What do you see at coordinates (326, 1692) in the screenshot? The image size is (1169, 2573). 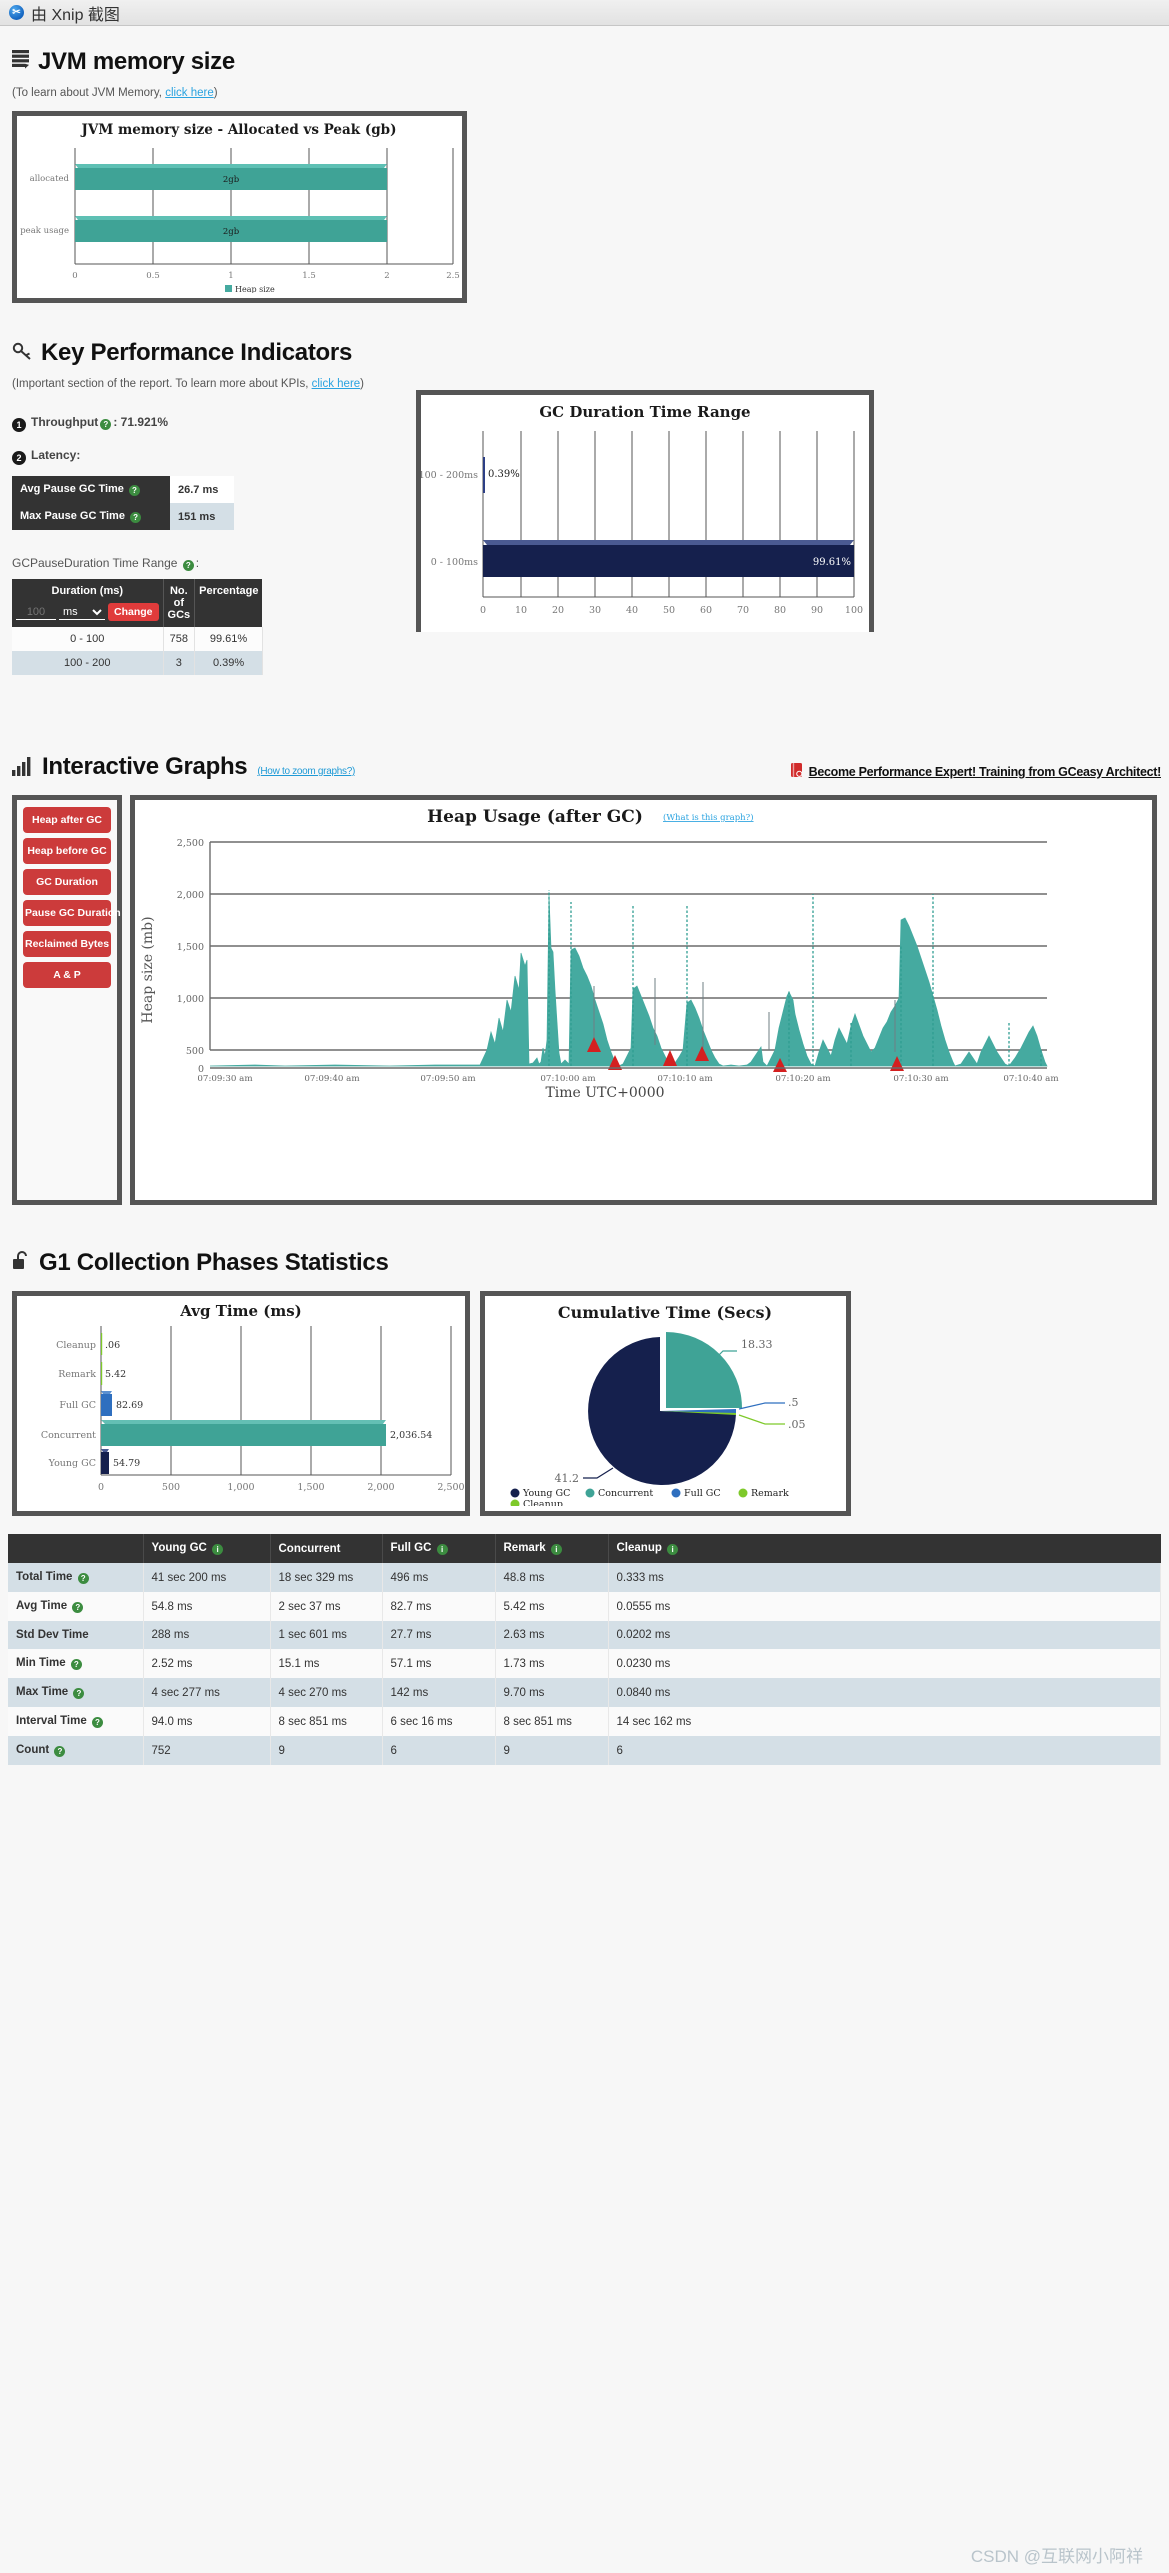 I see `cell-max-concurrent: 4 sec 270 ms` at bounding box center [326, 1692].